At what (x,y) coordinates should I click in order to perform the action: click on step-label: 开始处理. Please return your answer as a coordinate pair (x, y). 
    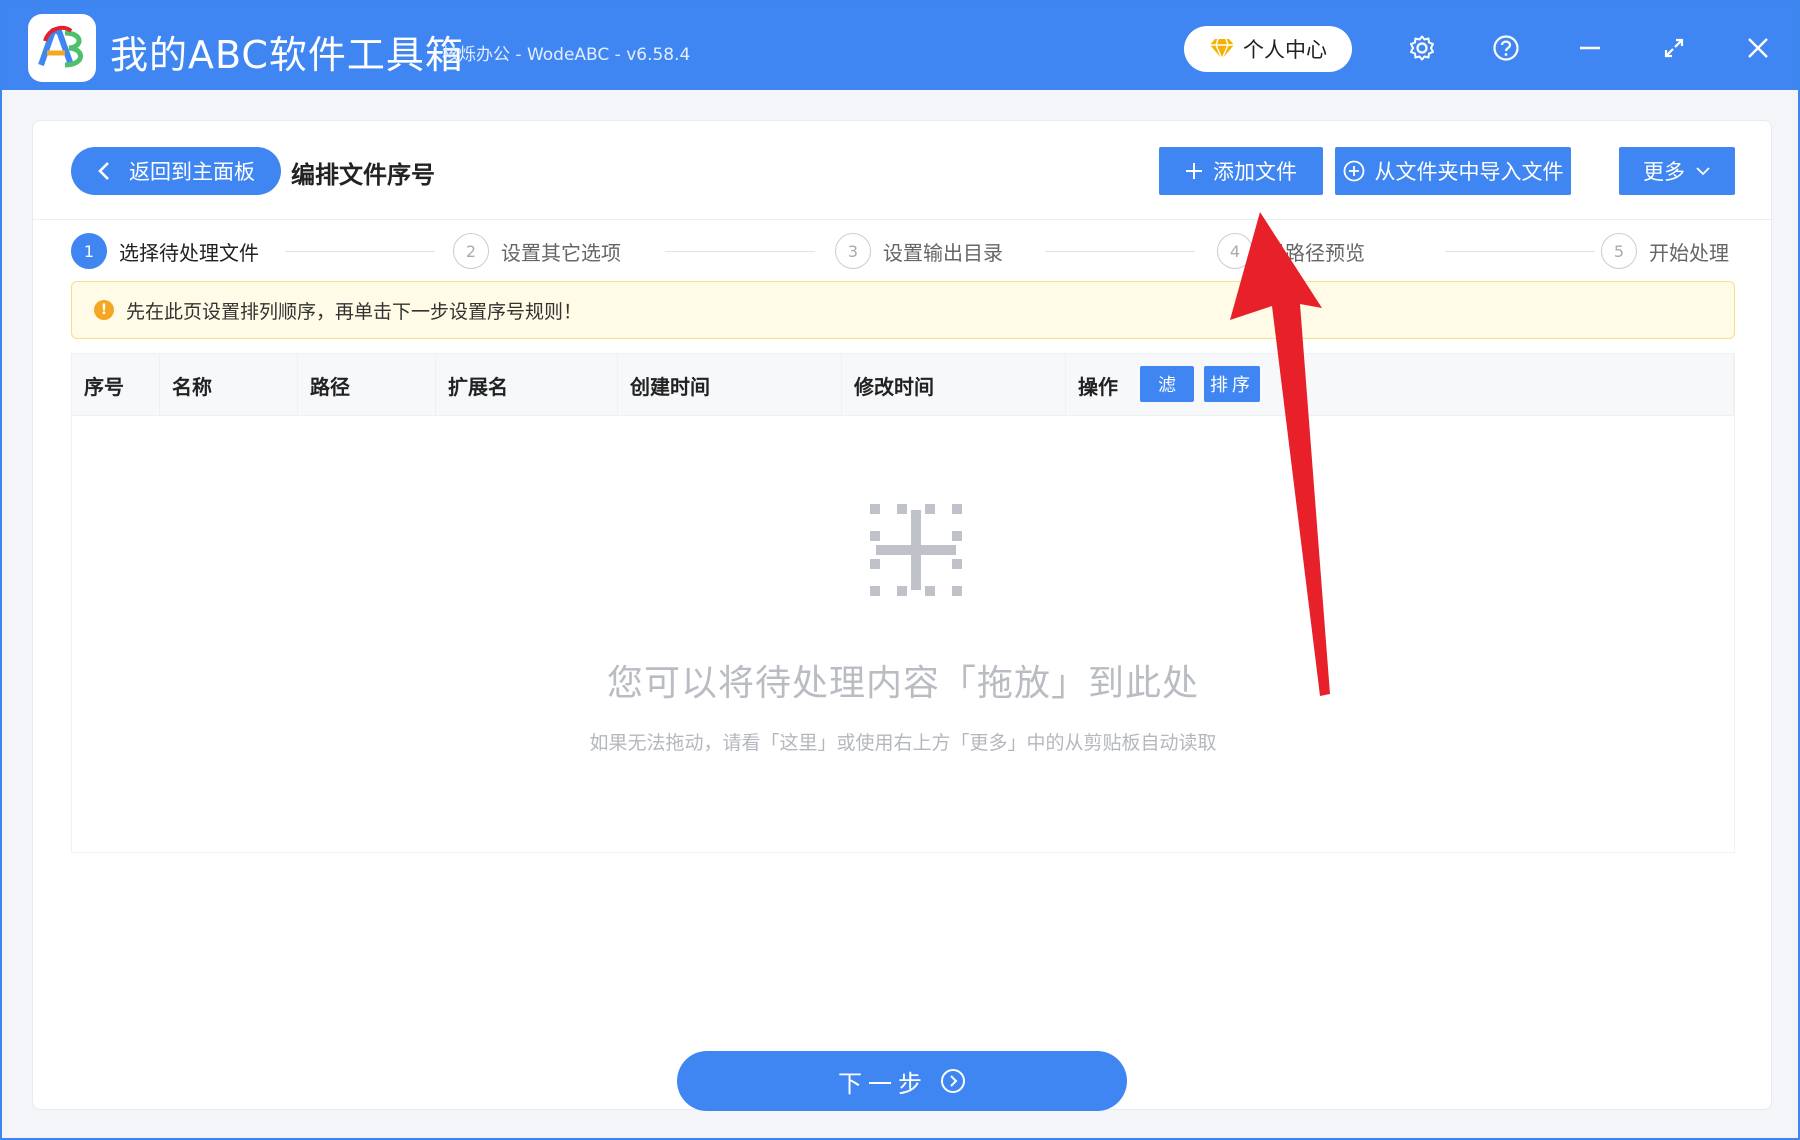
    Looking at the image, I should click on (1689, 252).